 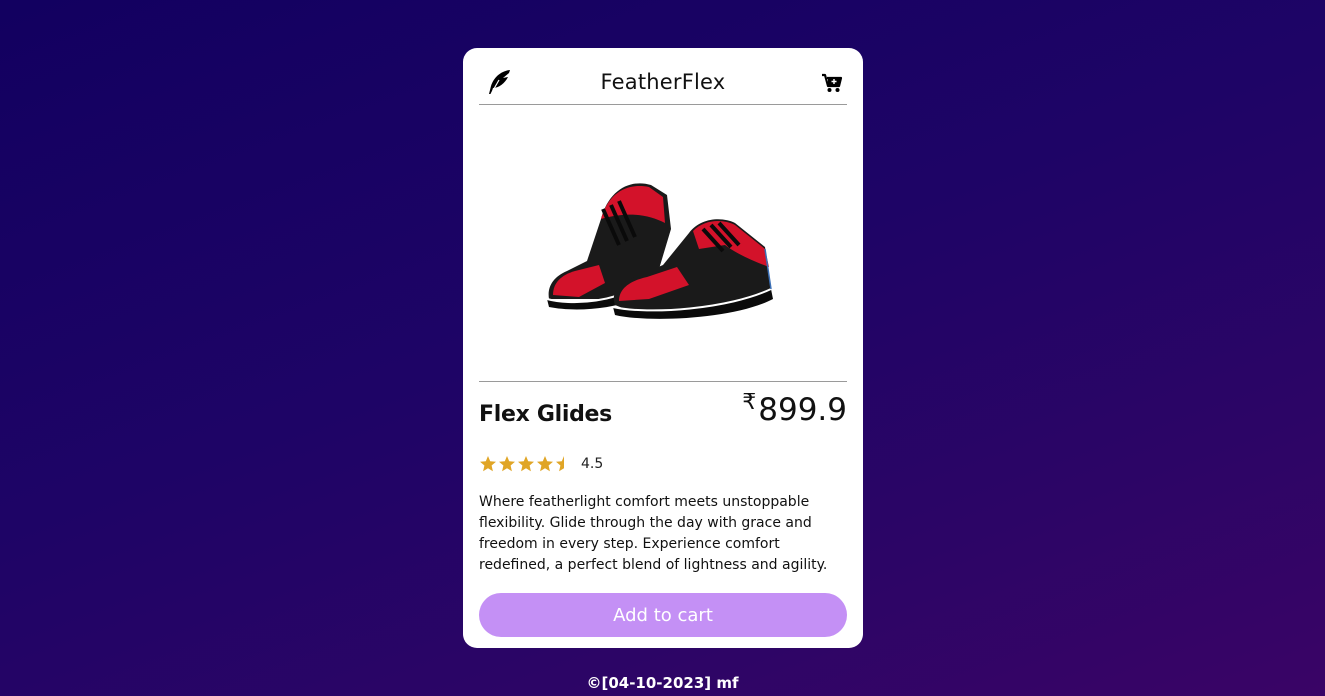 I want to click on price-value: 899.9, so click(x=802, y=410).